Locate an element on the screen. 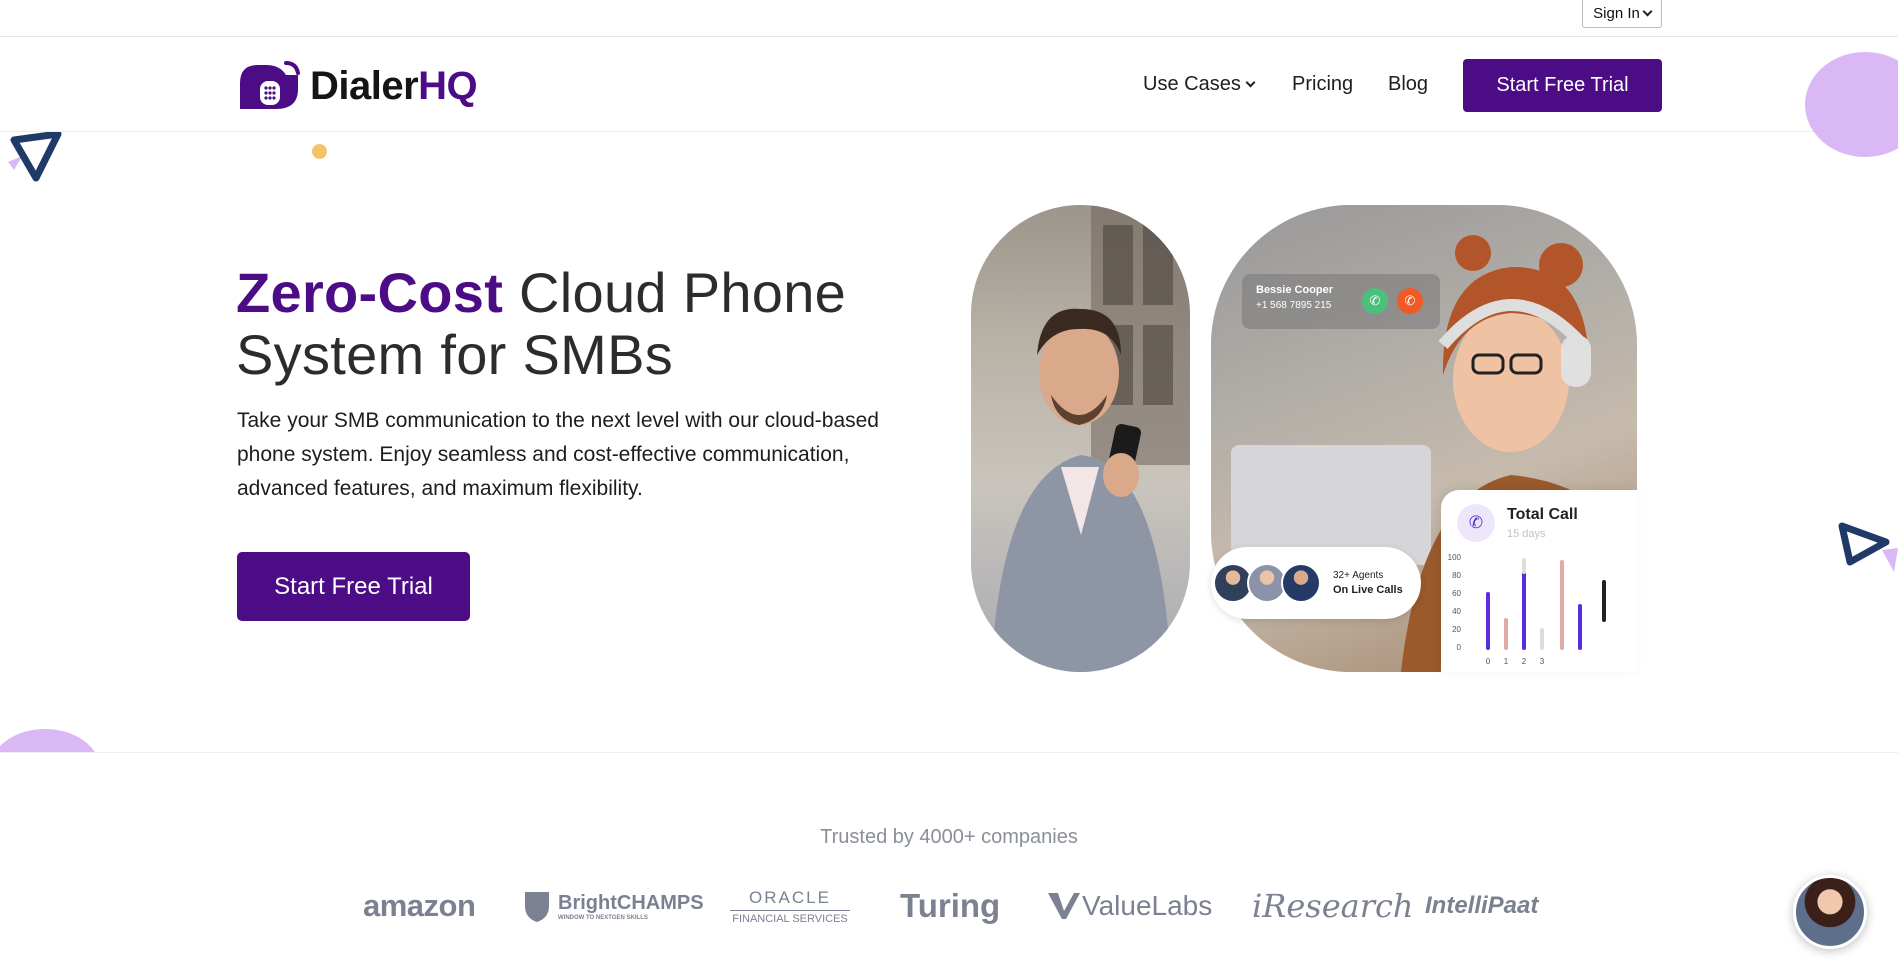  brightchamps-logo: BrightCHAMPS WINDOW TO NEXTGEN SKILLS is located at coordinates (613, 906).